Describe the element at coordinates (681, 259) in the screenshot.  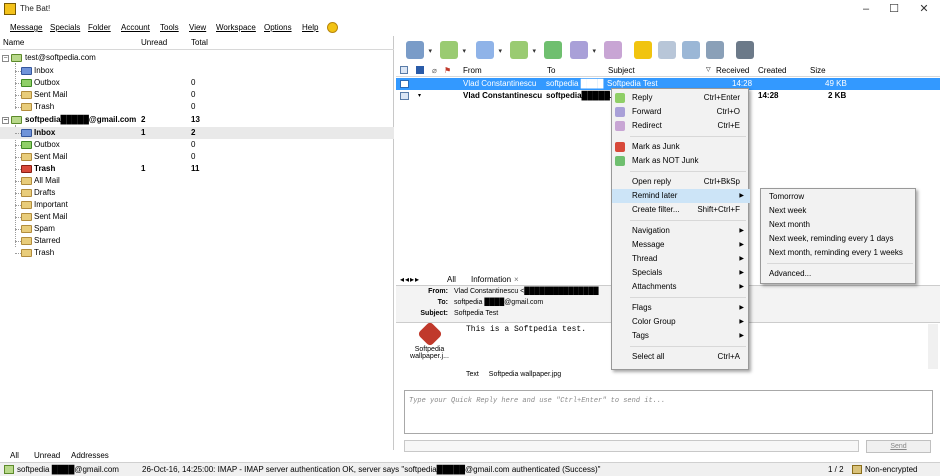
I see `menu-item-thread: Thread ▶` at that location.